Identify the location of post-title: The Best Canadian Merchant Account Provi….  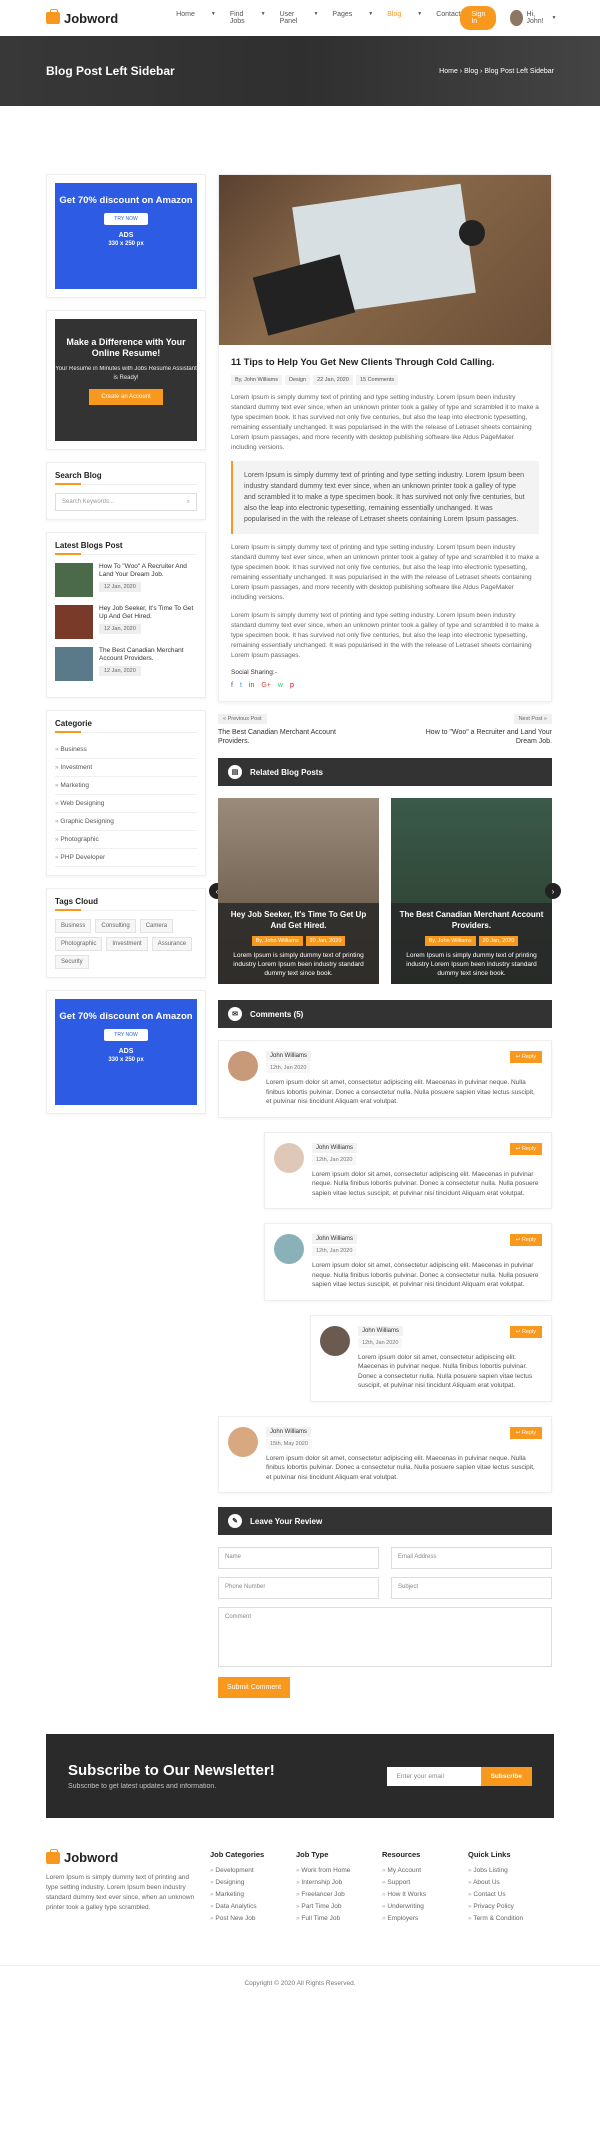
(148, 655).